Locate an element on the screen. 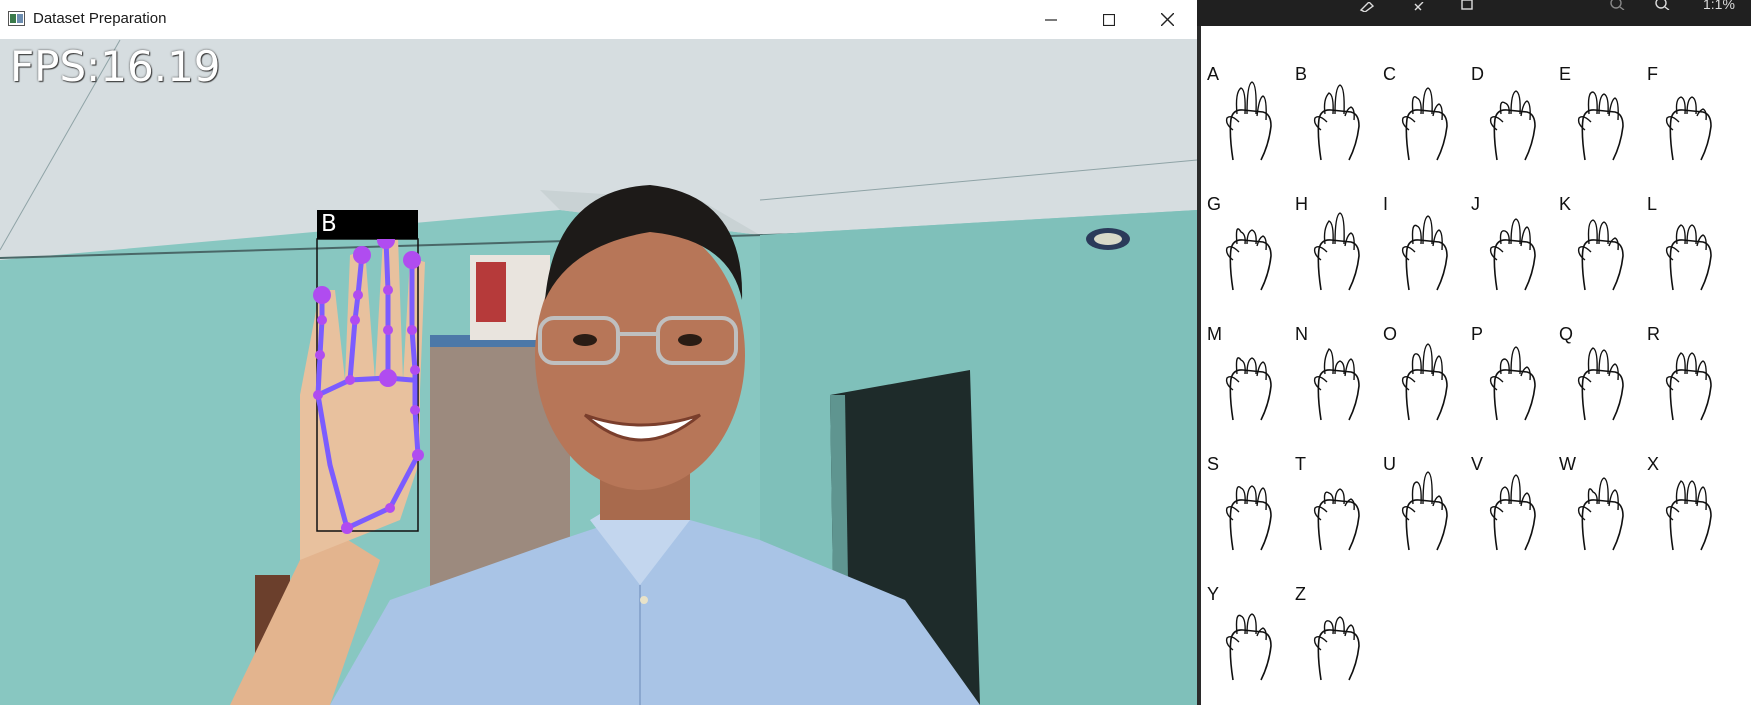  sign-s-illustration is located at coordinates (1248, 518).